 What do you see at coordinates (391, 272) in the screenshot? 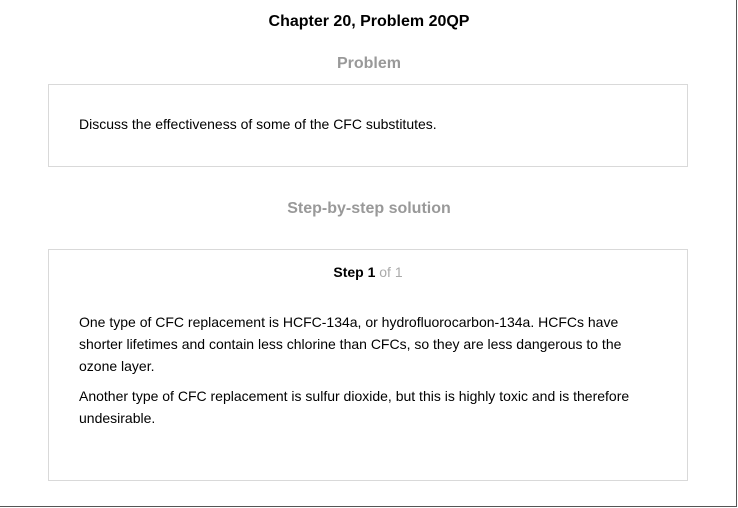
I see `step-count: of 1` at bounding box center [391, 272].